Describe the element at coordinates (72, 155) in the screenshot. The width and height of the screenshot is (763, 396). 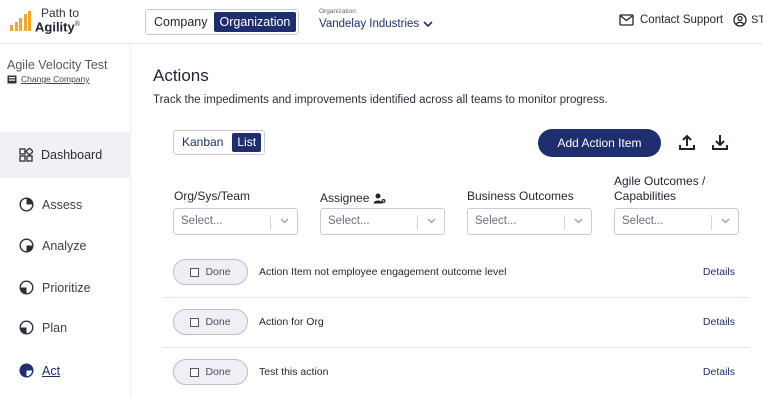
I see `sidebar-item-label: Dashboard` at that location.